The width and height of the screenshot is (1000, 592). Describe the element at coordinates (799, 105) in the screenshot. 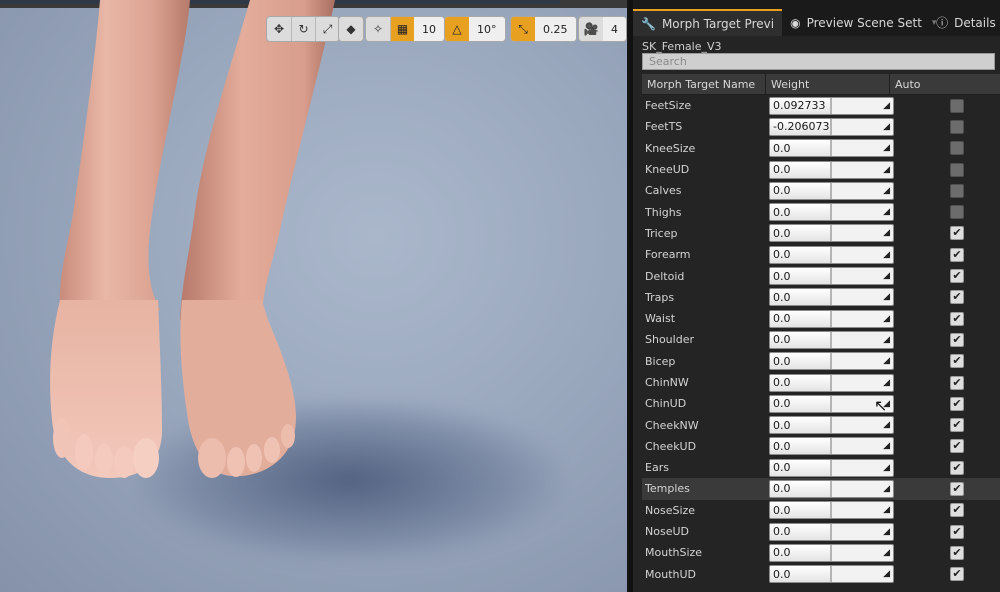

I see `weight-value: 0.092733` at that location.